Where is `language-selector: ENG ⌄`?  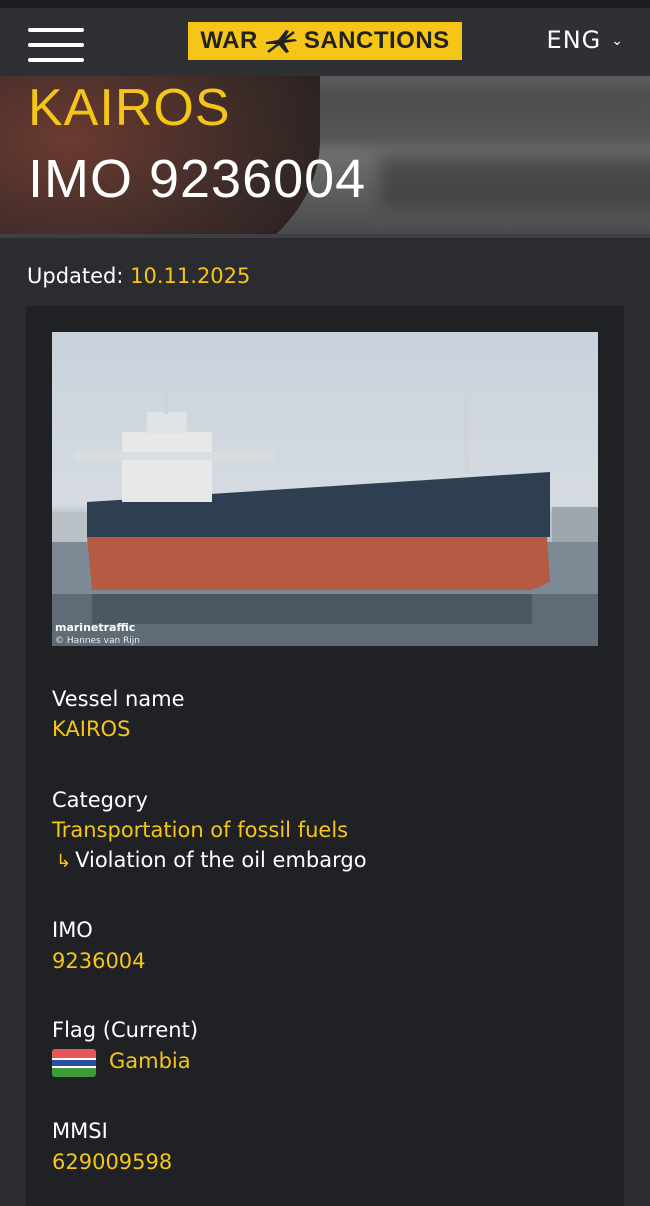 language-selector: ENG ⌄ is located at coordinates (585, 40).